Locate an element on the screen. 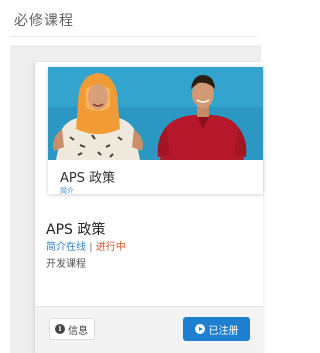 This screenshot has height=353, width=320. info-button: i 信息 is located at coordinates (72, 329).